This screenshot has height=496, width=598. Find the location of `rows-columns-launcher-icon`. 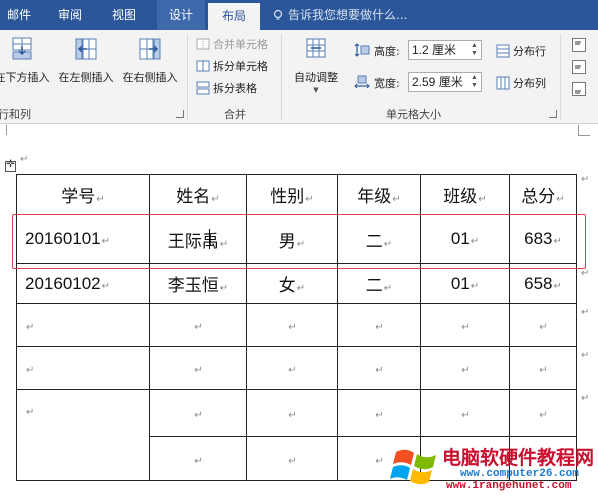

rows-columns-launcher-icon is located at coordinates (180, 114).